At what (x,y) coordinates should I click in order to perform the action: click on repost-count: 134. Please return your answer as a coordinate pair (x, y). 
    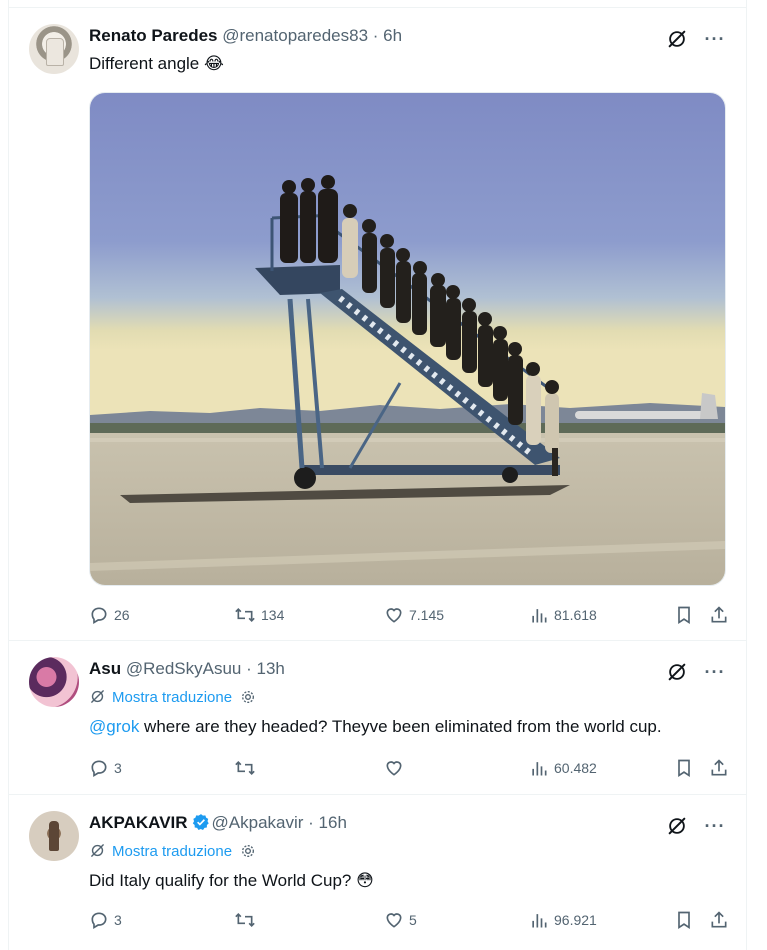
    Looking at the image, I should click on (273, 615).